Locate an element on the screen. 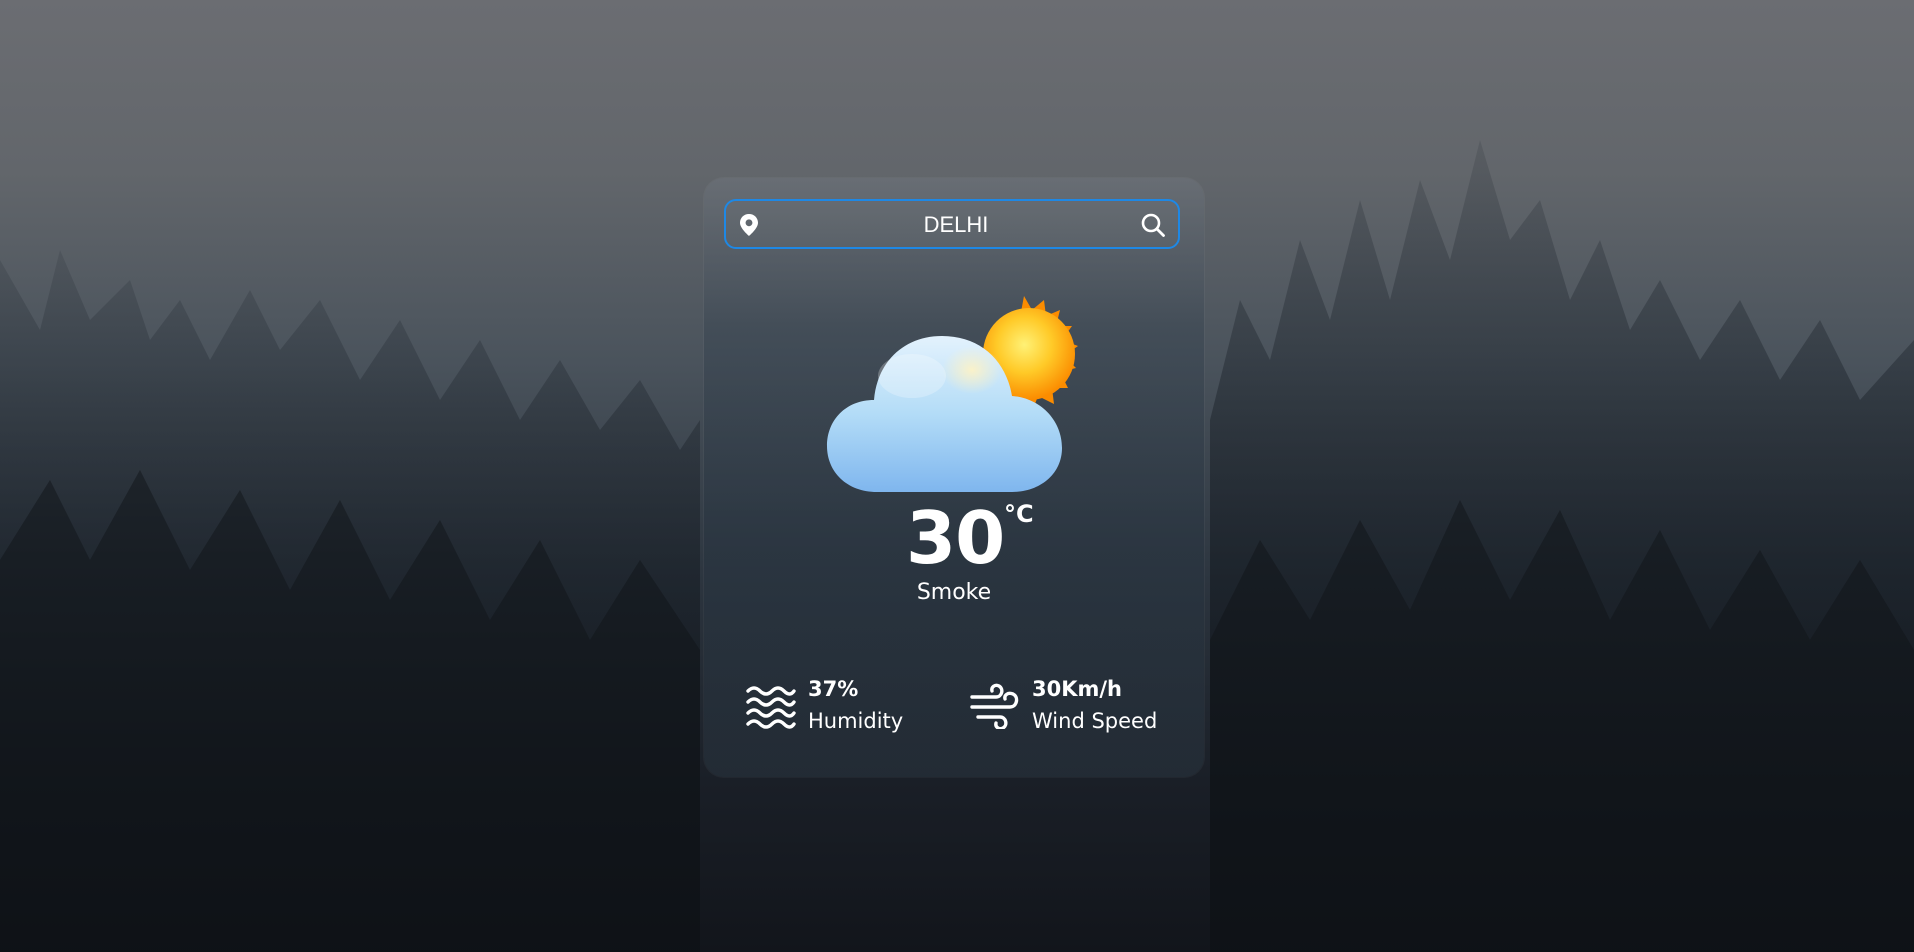  humidity-stat: 37% Humidity is located at coordinates (846, 708).